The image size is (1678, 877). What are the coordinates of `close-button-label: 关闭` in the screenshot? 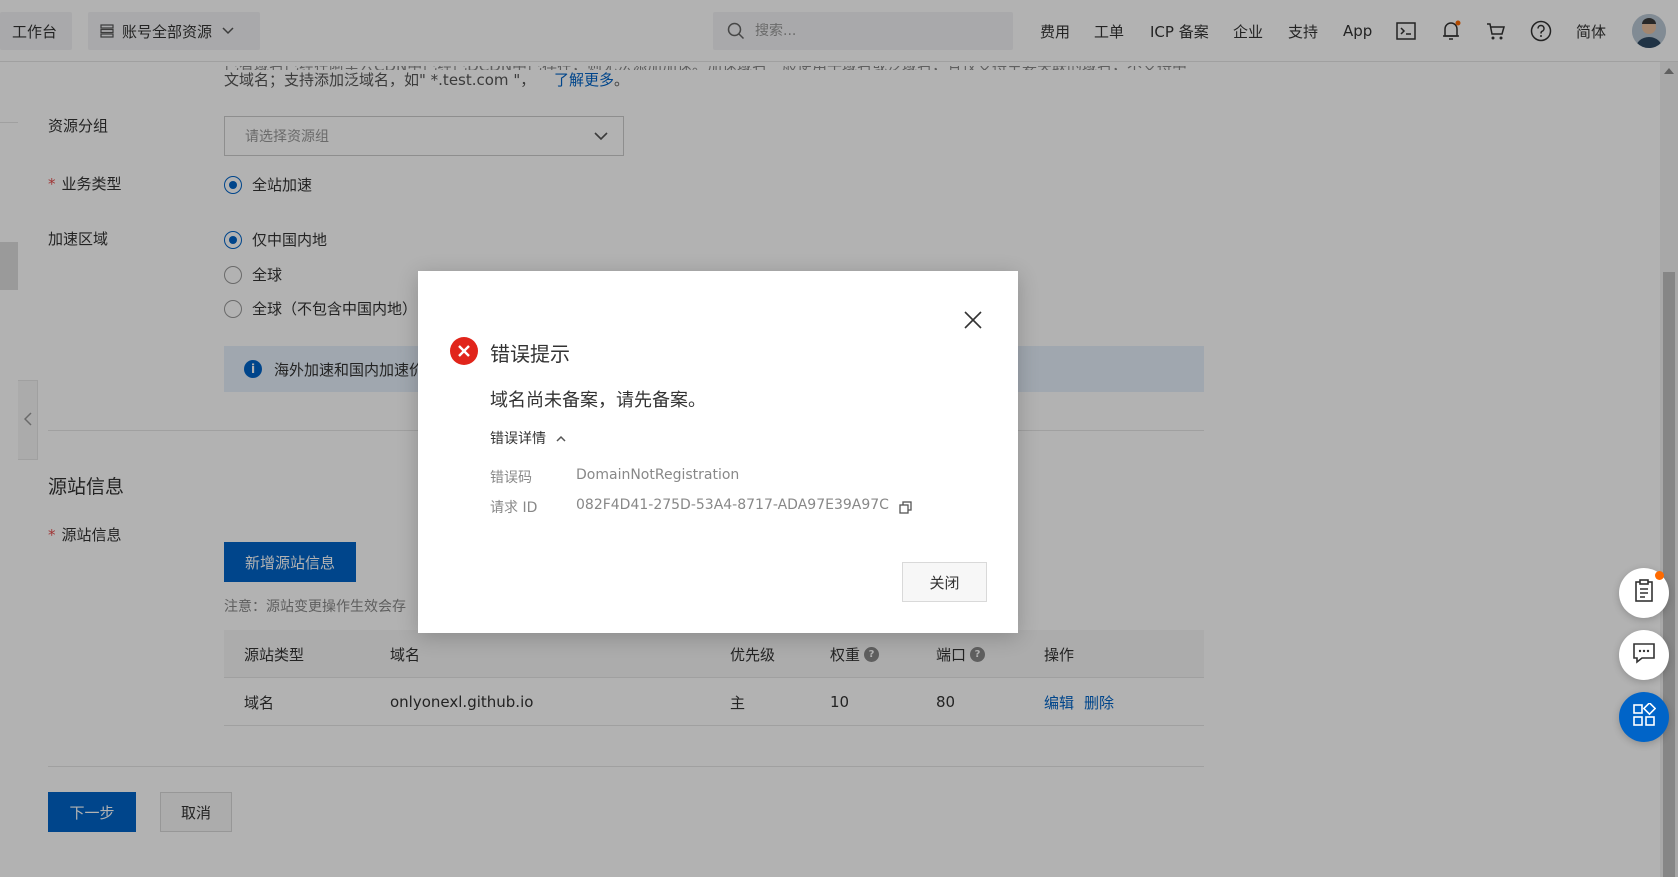 It's located at (944, 582).